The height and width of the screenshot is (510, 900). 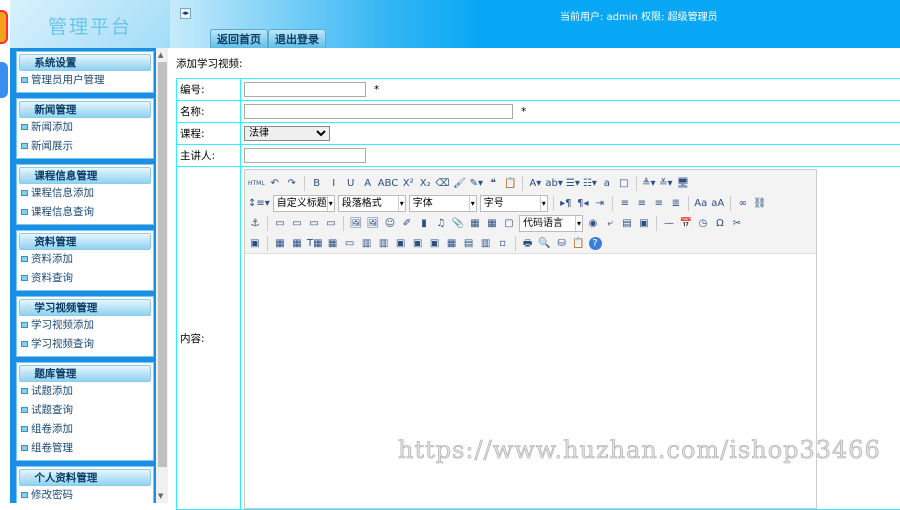 I want to click on autotypeset-icon: ✎▾, so click(x=476, y=183).